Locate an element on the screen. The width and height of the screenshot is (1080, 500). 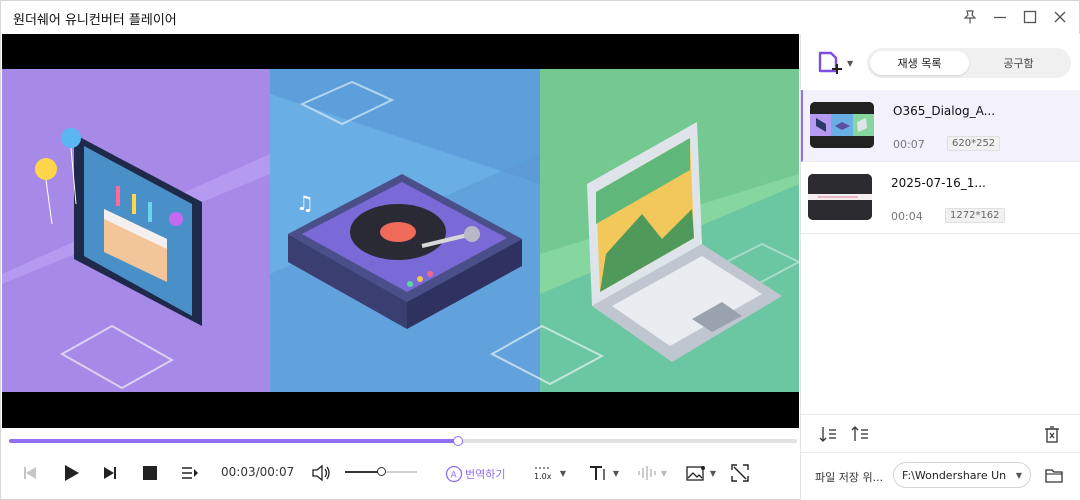
stop-icon is located at coordinates (150, 473).